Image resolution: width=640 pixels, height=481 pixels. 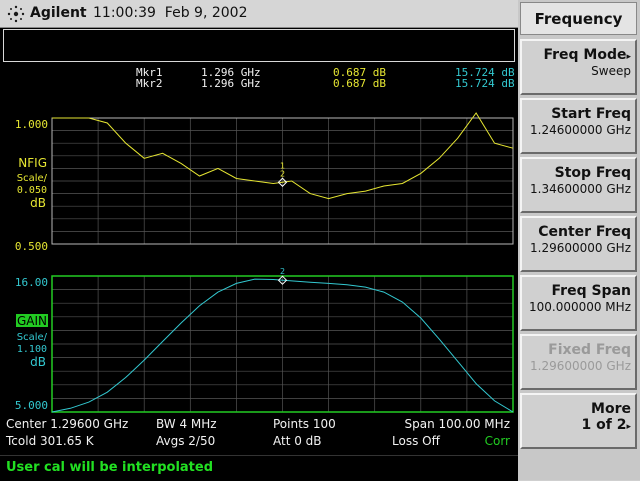 I want to click on nfig-param-label: NFIG, so click(x=32, y=163).